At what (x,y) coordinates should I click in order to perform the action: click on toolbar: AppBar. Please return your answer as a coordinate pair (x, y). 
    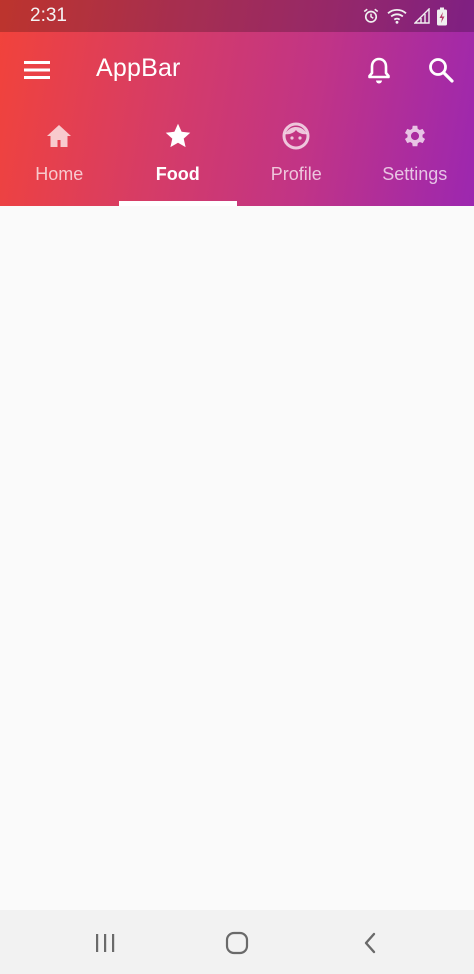
    Looking at the image, I should click on (237, 69).